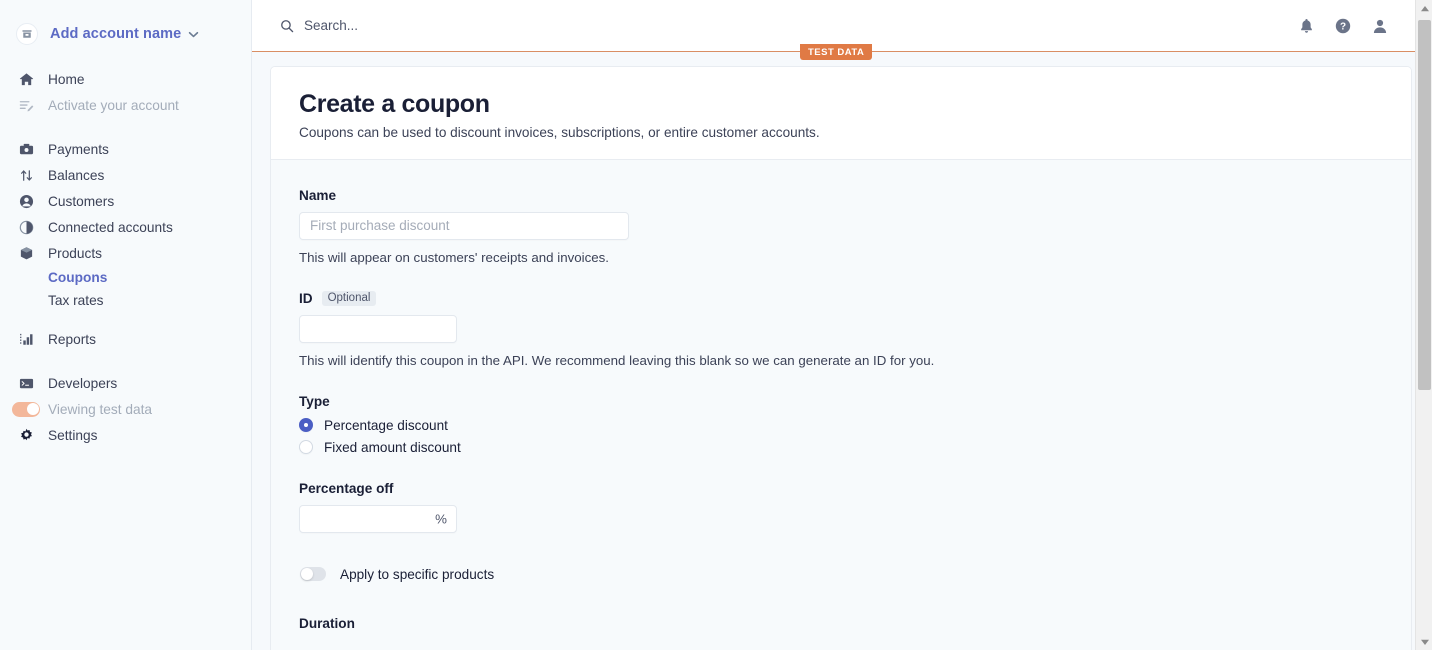 This screenshot has width=1432, height=650. What do you see at coordinates (193, 34) in the screenshot?
I see `chevron-down-icon` at bounding box center [193, 34].